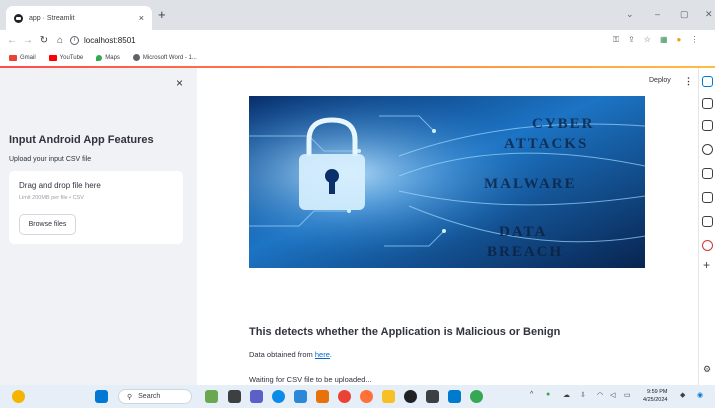 This screenshot has height=408, width=715. What do you see at coordinates (47, 224) in the screenshot?
I see `browse-files-button: Browse files` at bounding box center [47, 224].